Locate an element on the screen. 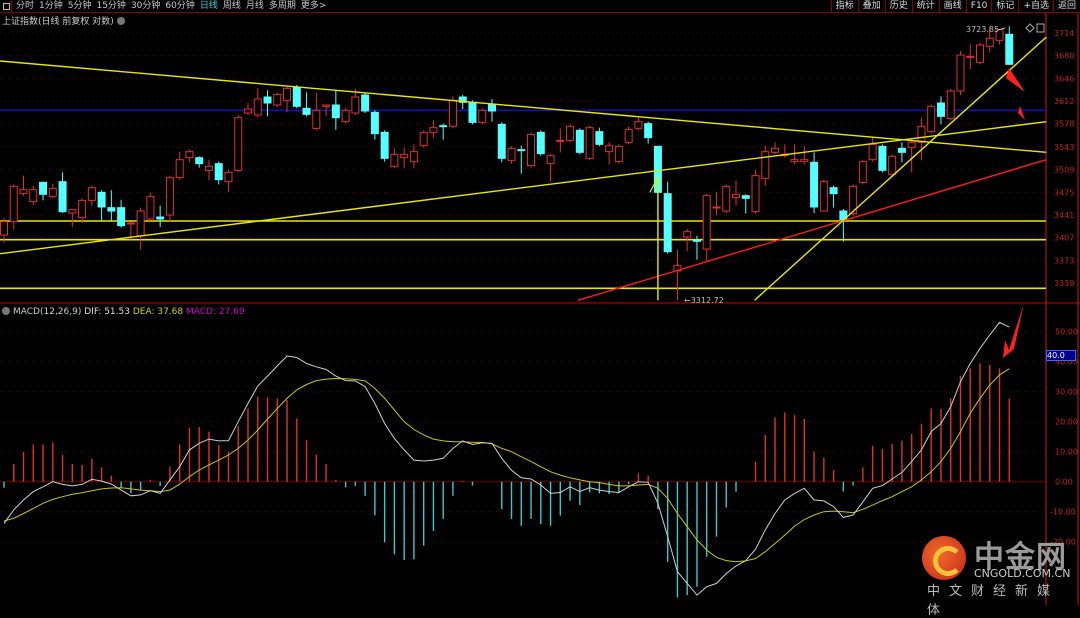 The image size is (1080, 618). macd-tick: -10.00 is located at coordinates (1063, 512).